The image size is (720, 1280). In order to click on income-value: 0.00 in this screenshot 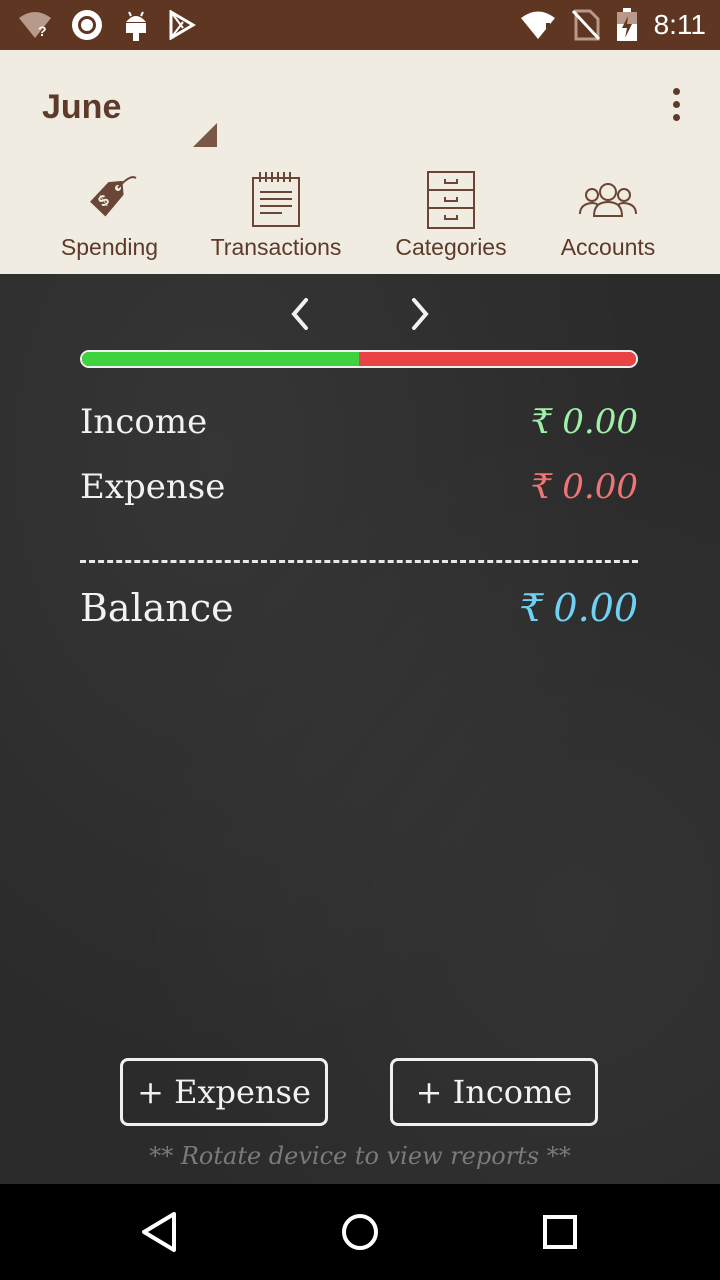, I will do `click(600, 422)`.